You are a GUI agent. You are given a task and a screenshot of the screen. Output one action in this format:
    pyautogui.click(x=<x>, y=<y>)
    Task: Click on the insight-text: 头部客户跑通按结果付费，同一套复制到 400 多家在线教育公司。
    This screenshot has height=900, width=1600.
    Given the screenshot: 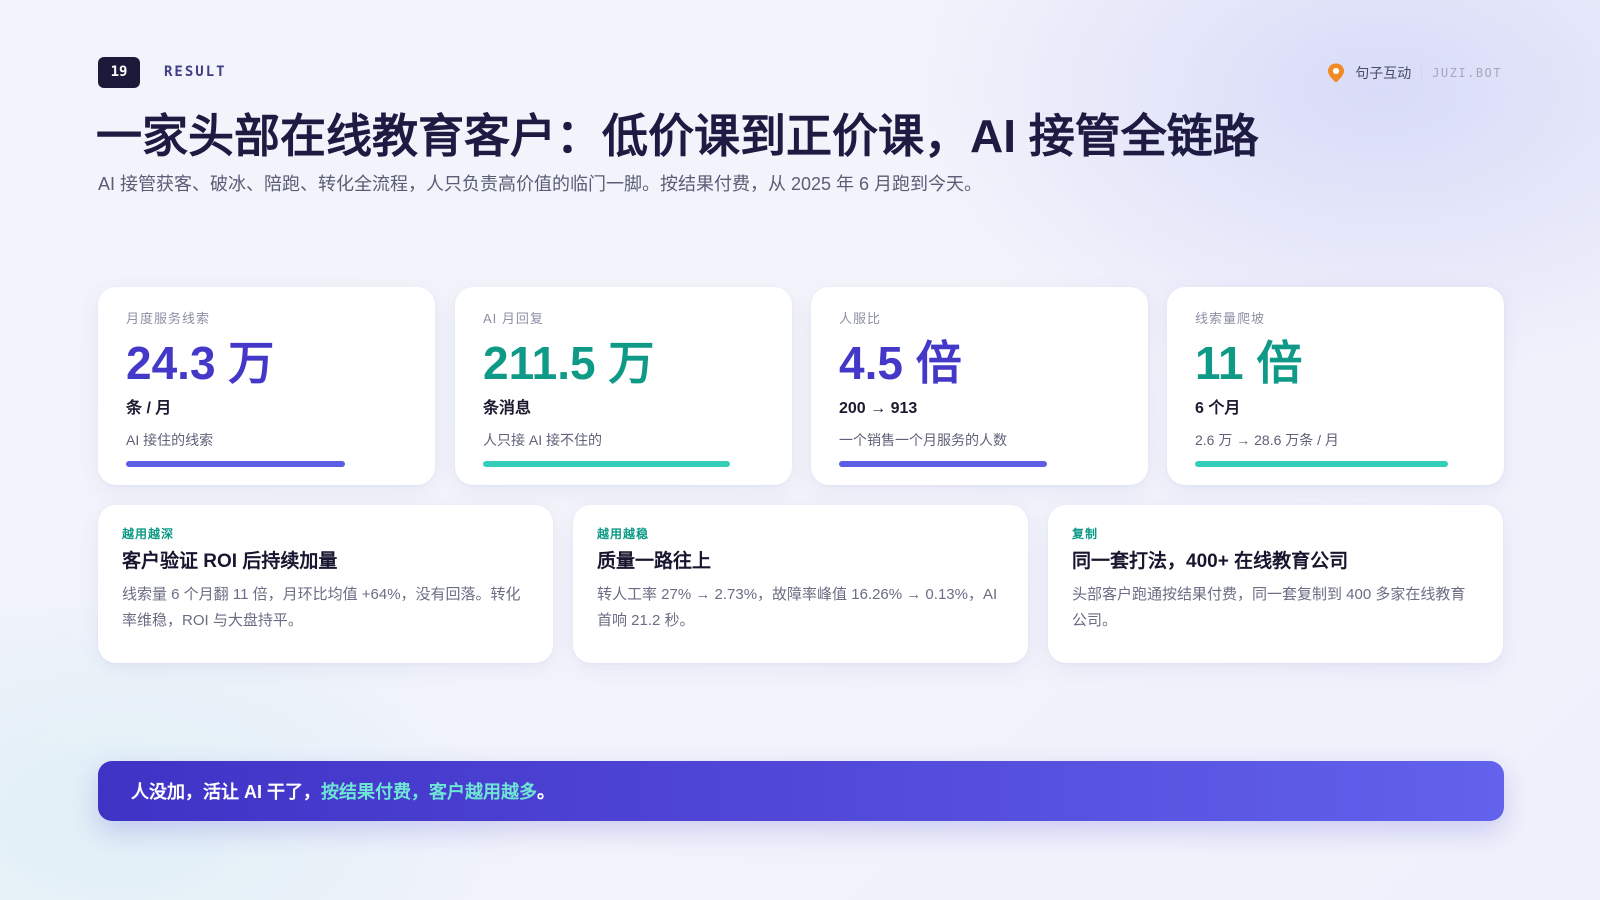 What is the action you would take?
    pyautogui.click(x=1269, y=607)
    